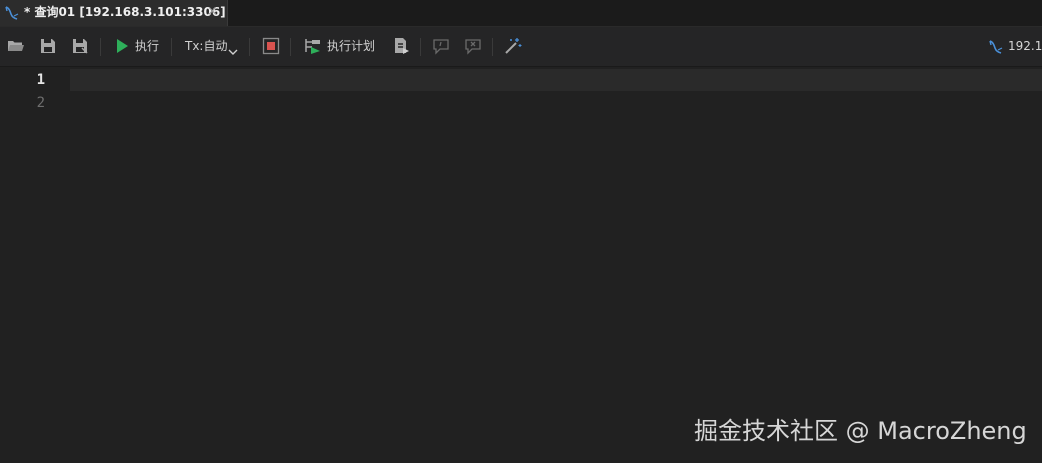 The image size is (1042, 463). I want to click on chevron-down-icon, so click(233, 52).